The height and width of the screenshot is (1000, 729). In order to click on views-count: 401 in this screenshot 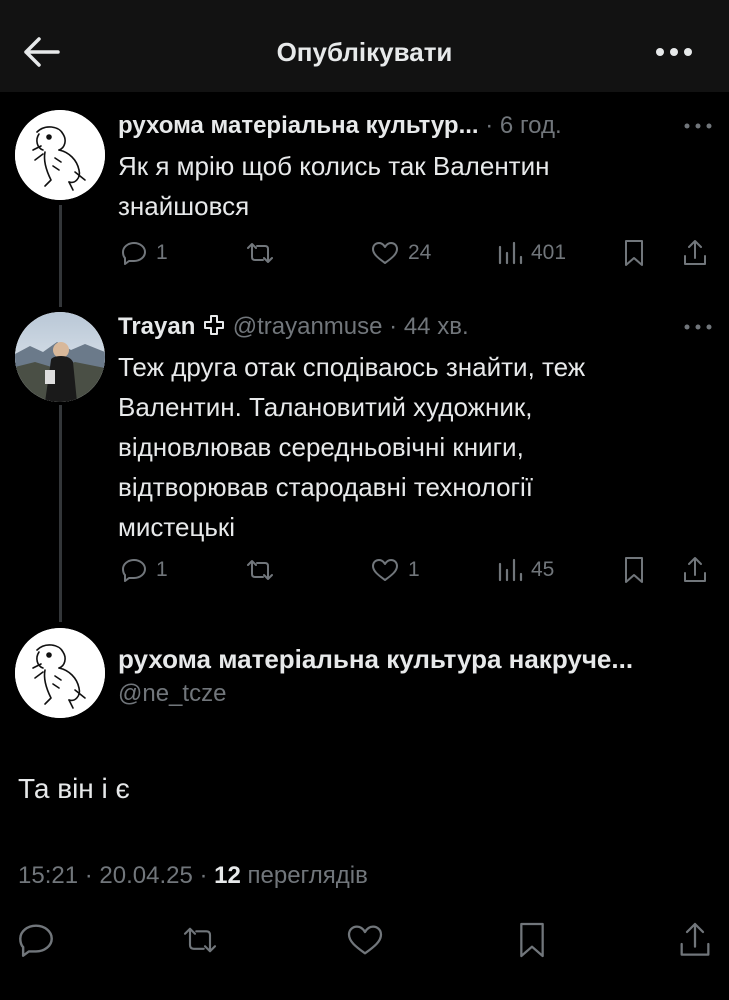, I will do `click(549, 252)`.